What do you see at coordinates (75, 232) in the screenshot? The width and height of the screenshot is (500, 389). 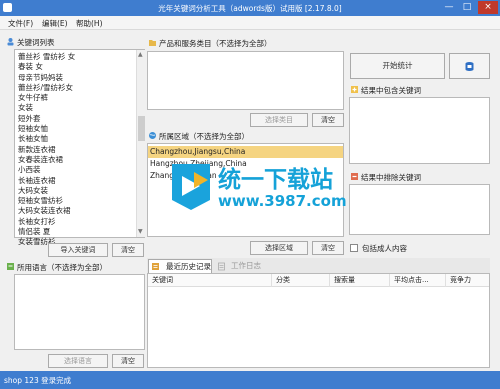 I see `keyword-list-item: 情侣装 夏` at bounding box center [75, 232].